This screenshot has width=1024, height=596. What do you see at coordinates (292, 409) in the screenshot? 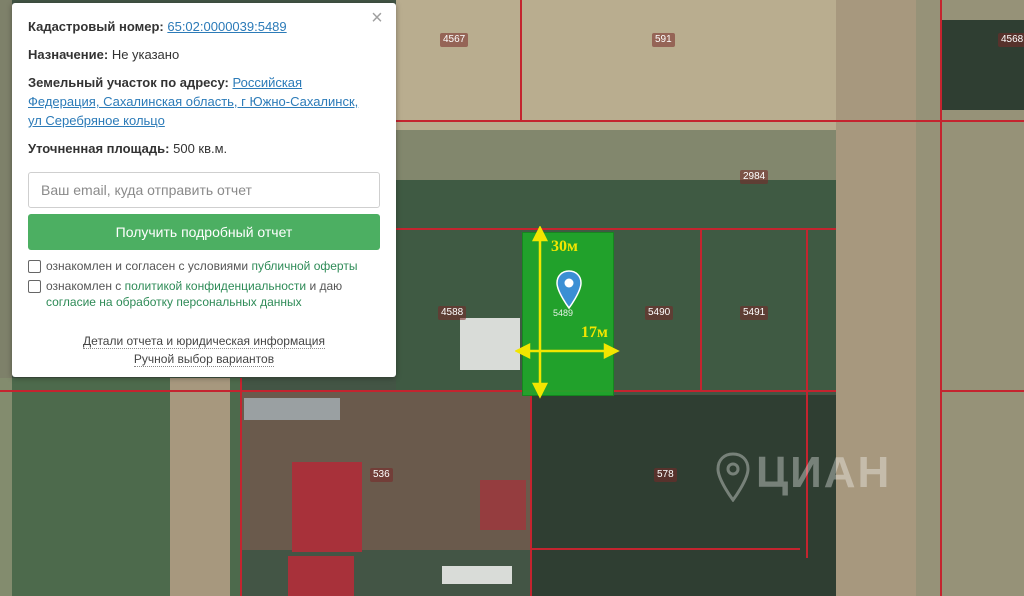
I see `building-gray` at bounding box center [292, 409].